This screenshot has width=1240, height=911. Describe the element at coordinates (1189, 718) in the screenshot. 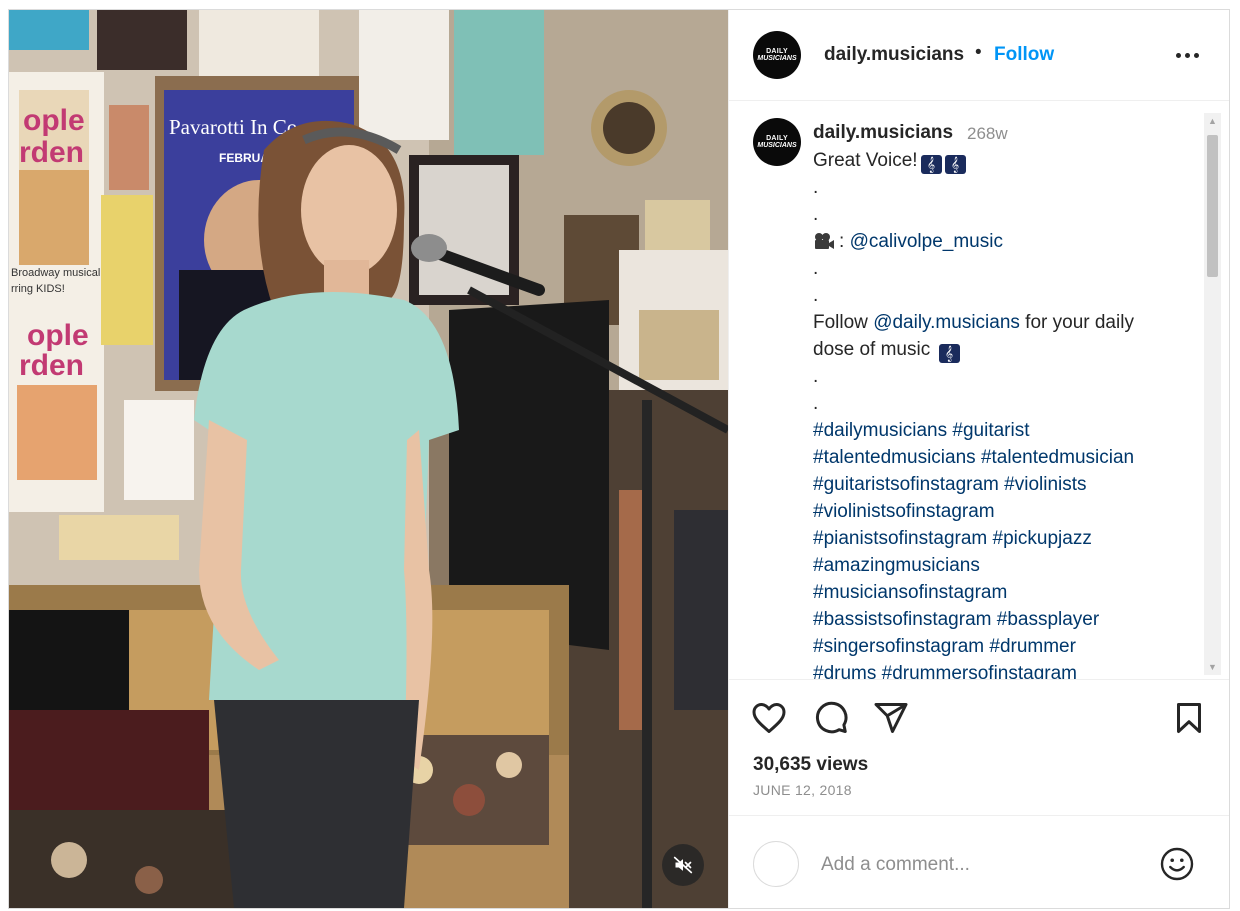

I see `bookmark-icon` at that location.